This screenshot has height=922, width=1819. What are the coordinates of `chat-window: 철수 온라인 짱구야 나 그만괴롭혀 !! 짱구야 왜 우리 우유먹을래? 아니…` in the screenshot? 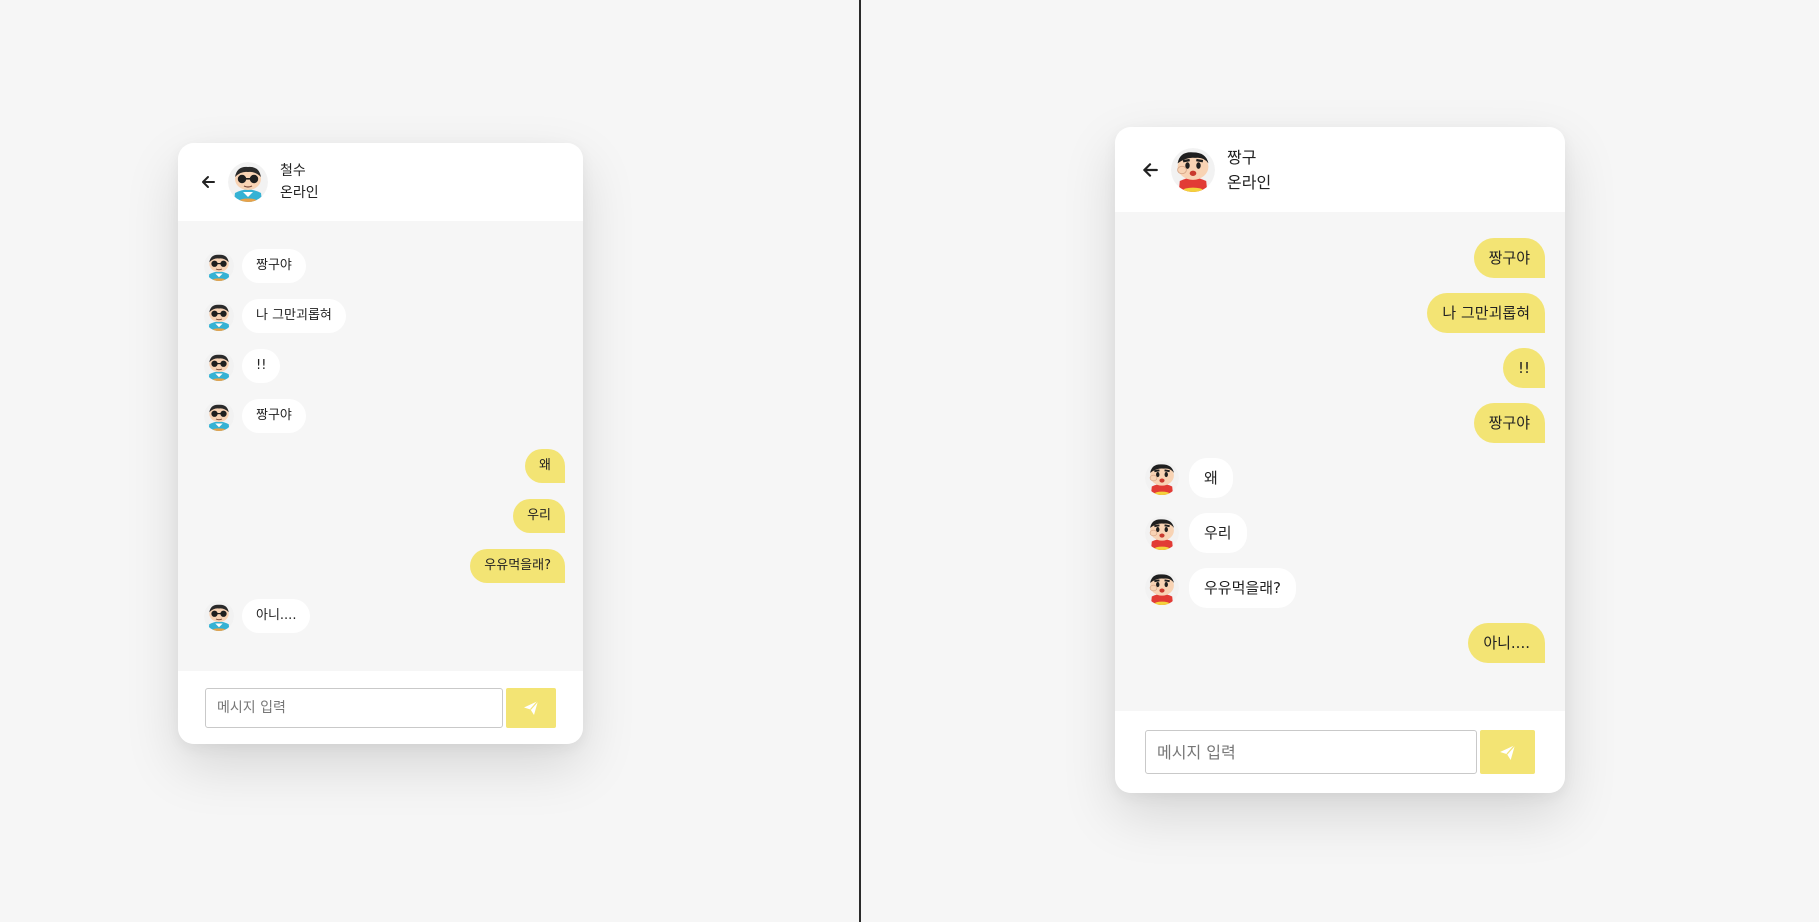 It's located at (380, 443).